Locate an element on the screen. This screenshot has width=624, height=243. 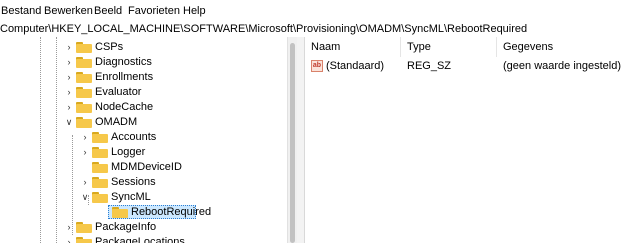
tree-node-label: NodeCache is located at coordinates (124, 107).